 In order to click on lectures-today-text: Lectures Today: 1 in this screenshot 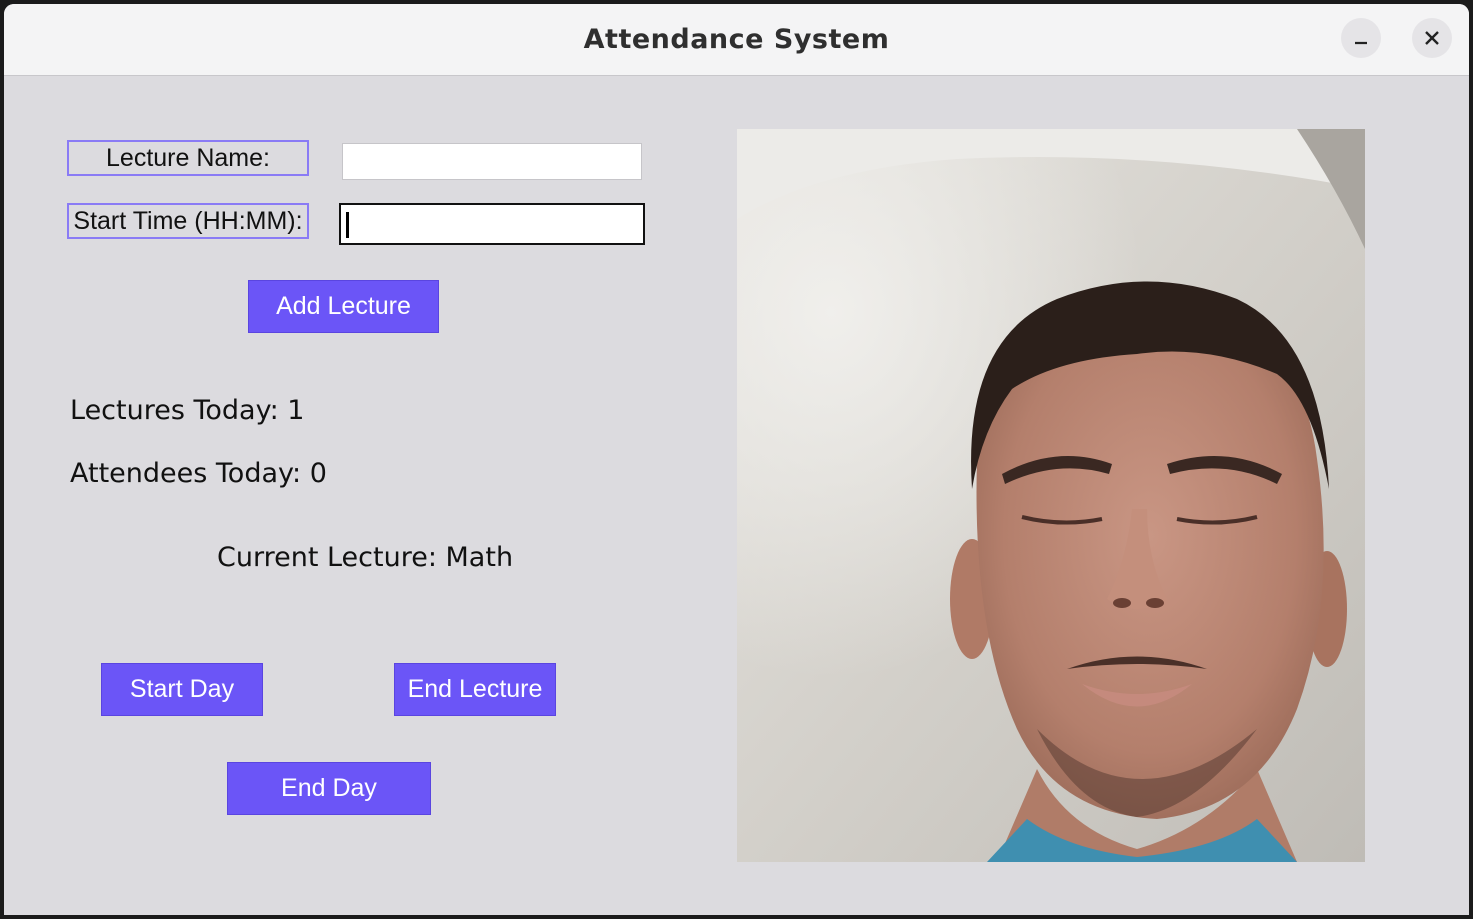, I will do `click(187, 410)`.